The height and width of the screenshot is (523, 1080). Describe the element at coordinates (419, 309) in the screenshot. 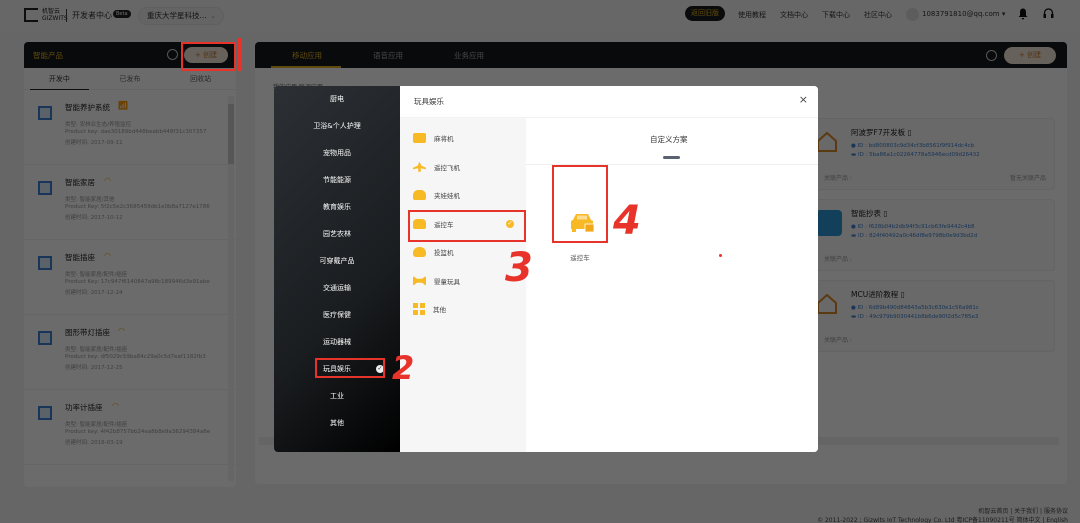

I see `grid-icon` at that location.